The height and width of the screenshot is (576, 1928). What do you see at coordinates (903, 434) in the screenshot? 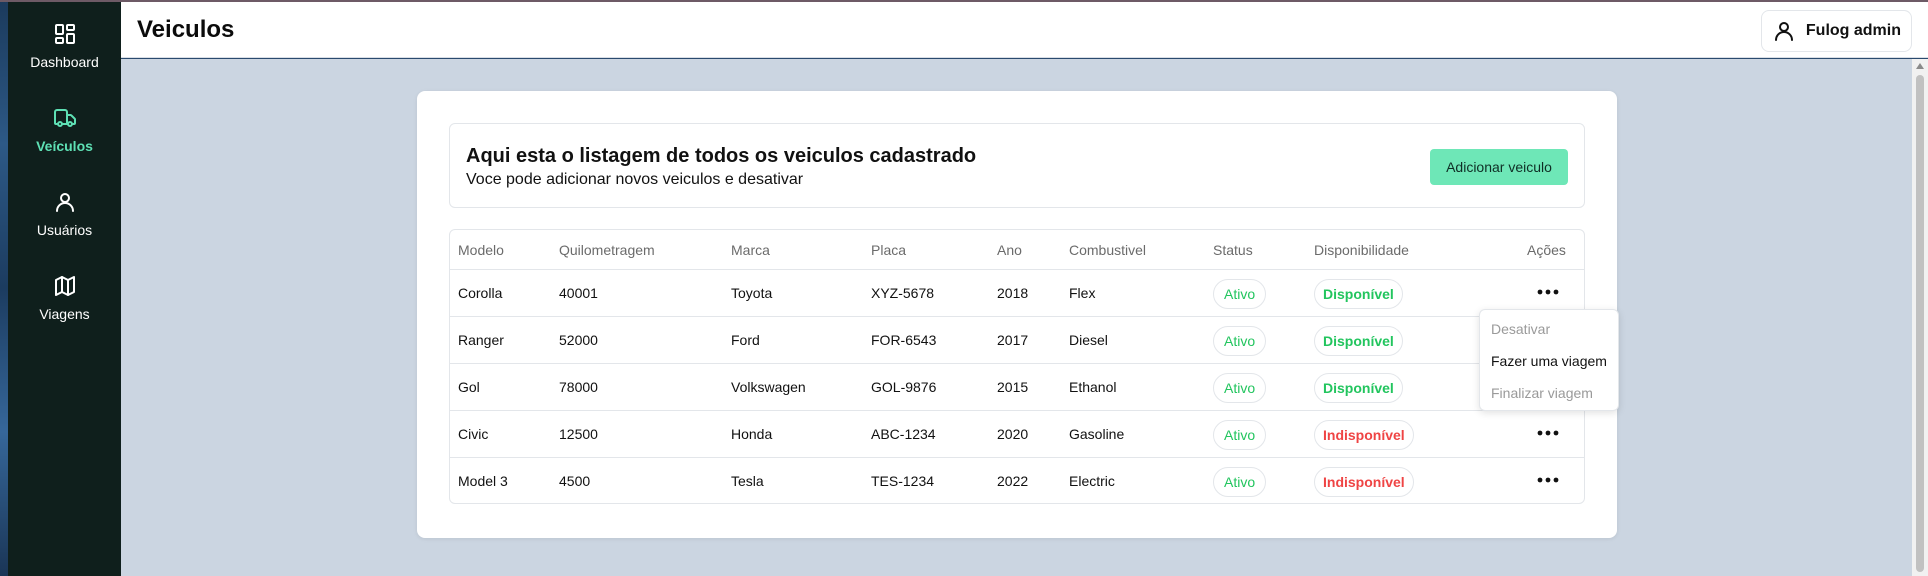
I see `cell-placa: ABC-1234` at bounding box center [903, 434].